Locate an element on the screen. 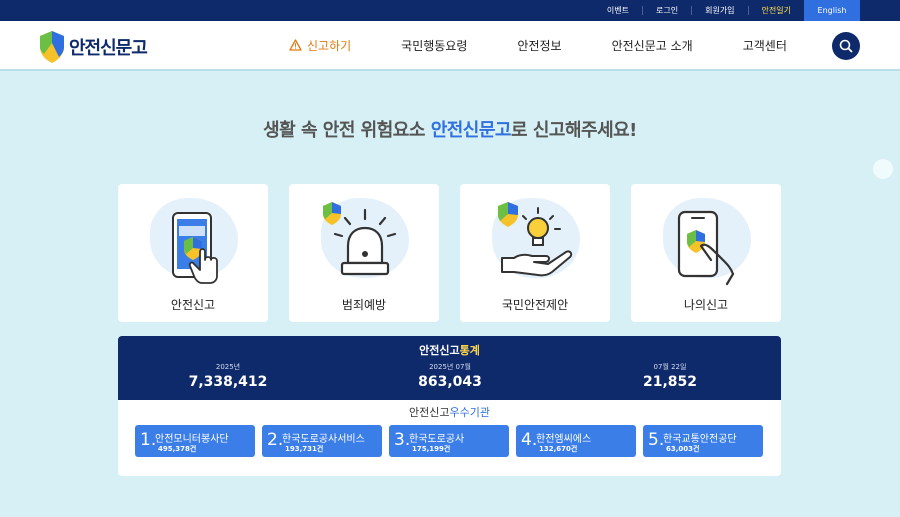 The width and height of the screenshot is (900, 517). org-item: 2. 한국도로공사서비스 193,731건 is located at coordinates (322, 441).